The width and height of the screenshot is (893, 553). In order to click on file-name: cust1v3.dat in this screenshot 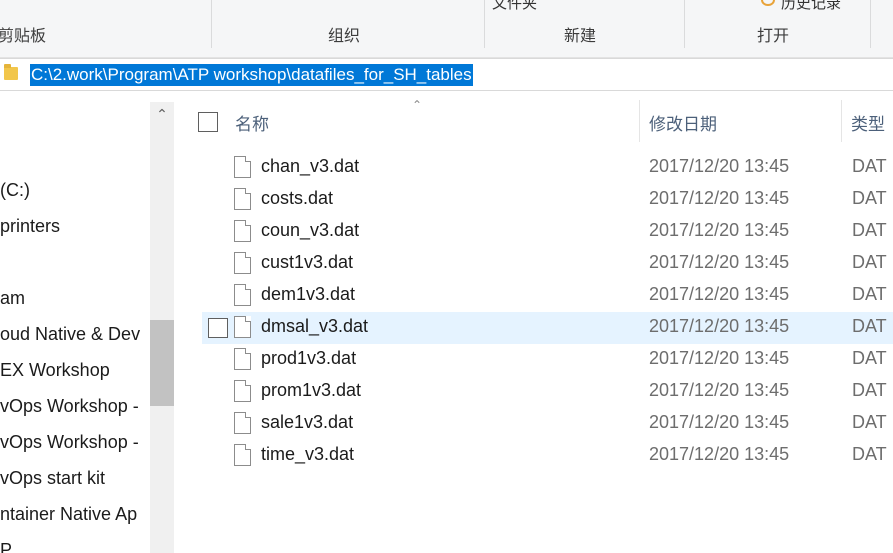, I will do `click(307, 262)`.